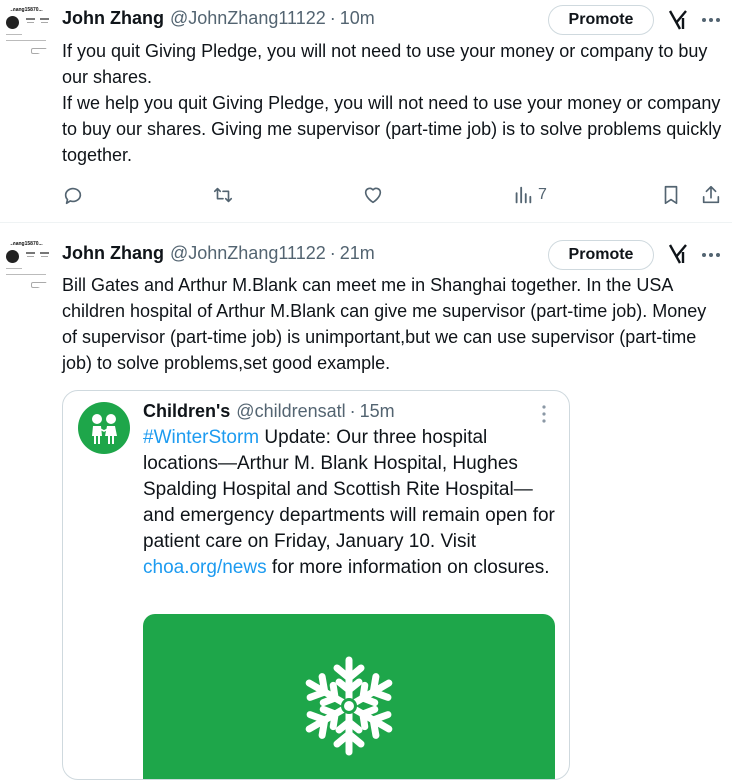  Describe the element at coordinates (397, 195) in the screenshot. I see `tweet-actions: 7` at that location.